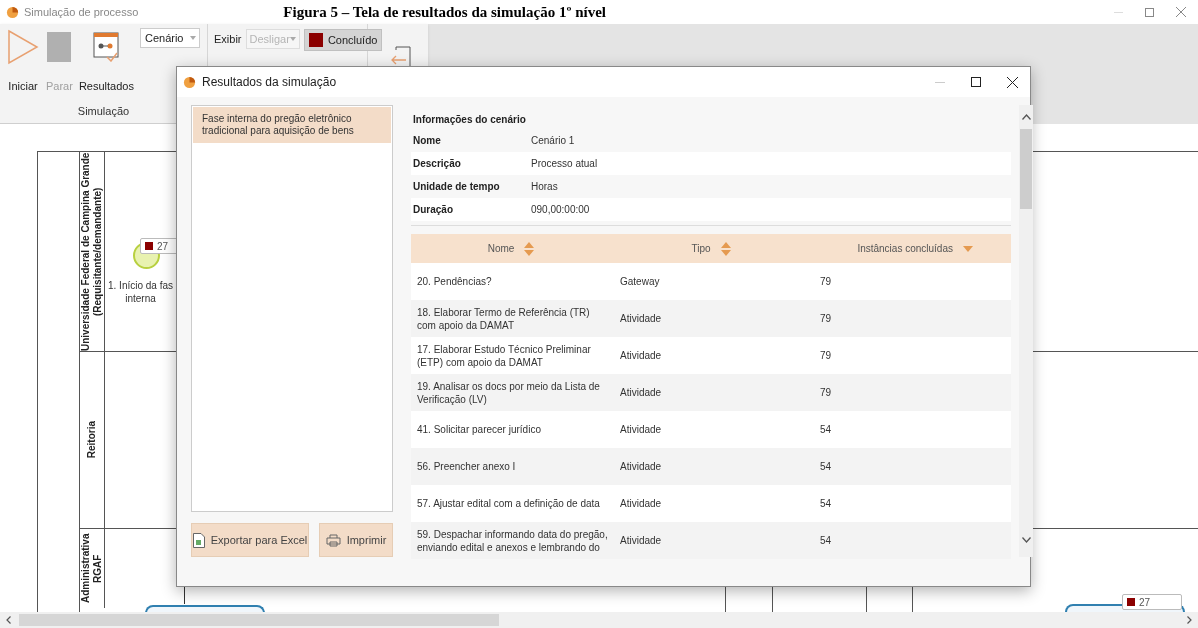  What do you see at coordinates (599, 620) in the screenshot?
I see `horizontal-scrollbar` at bounding box center [599, 620].